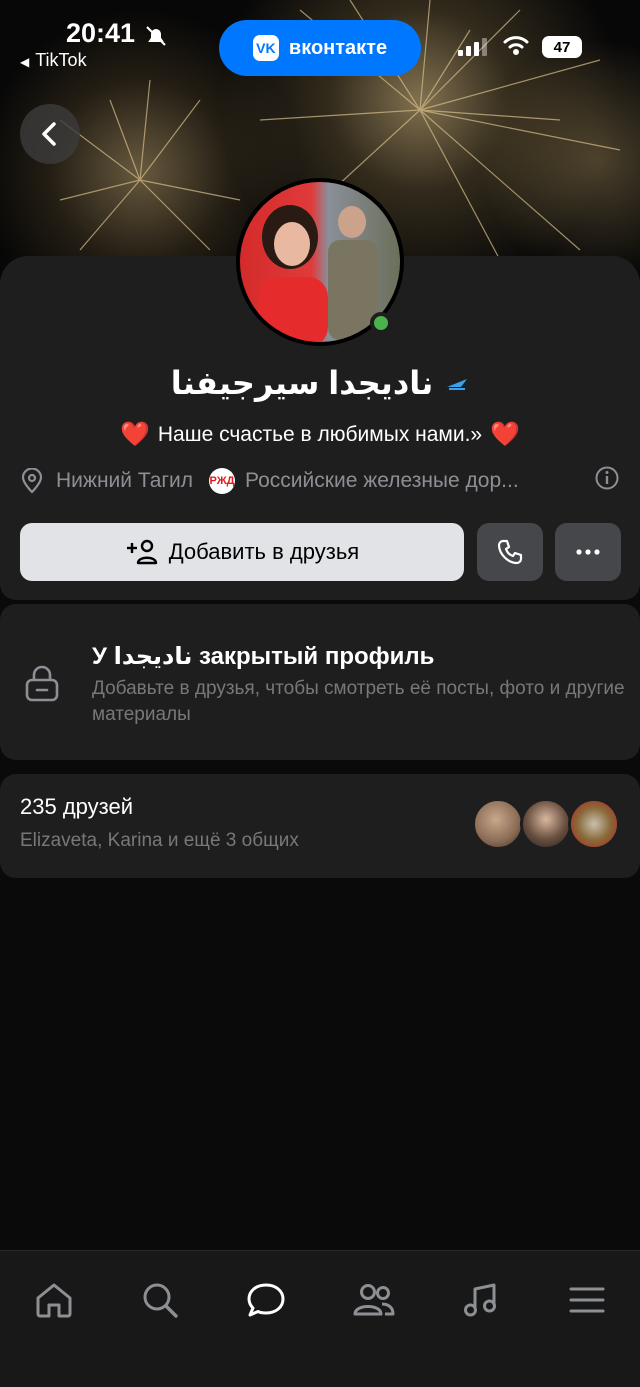 The width and height of the screenshot is (640, 1387). Describe the element at coordinates (156, 38) in the screenshot. I see `bell-slash-icon` at that location.